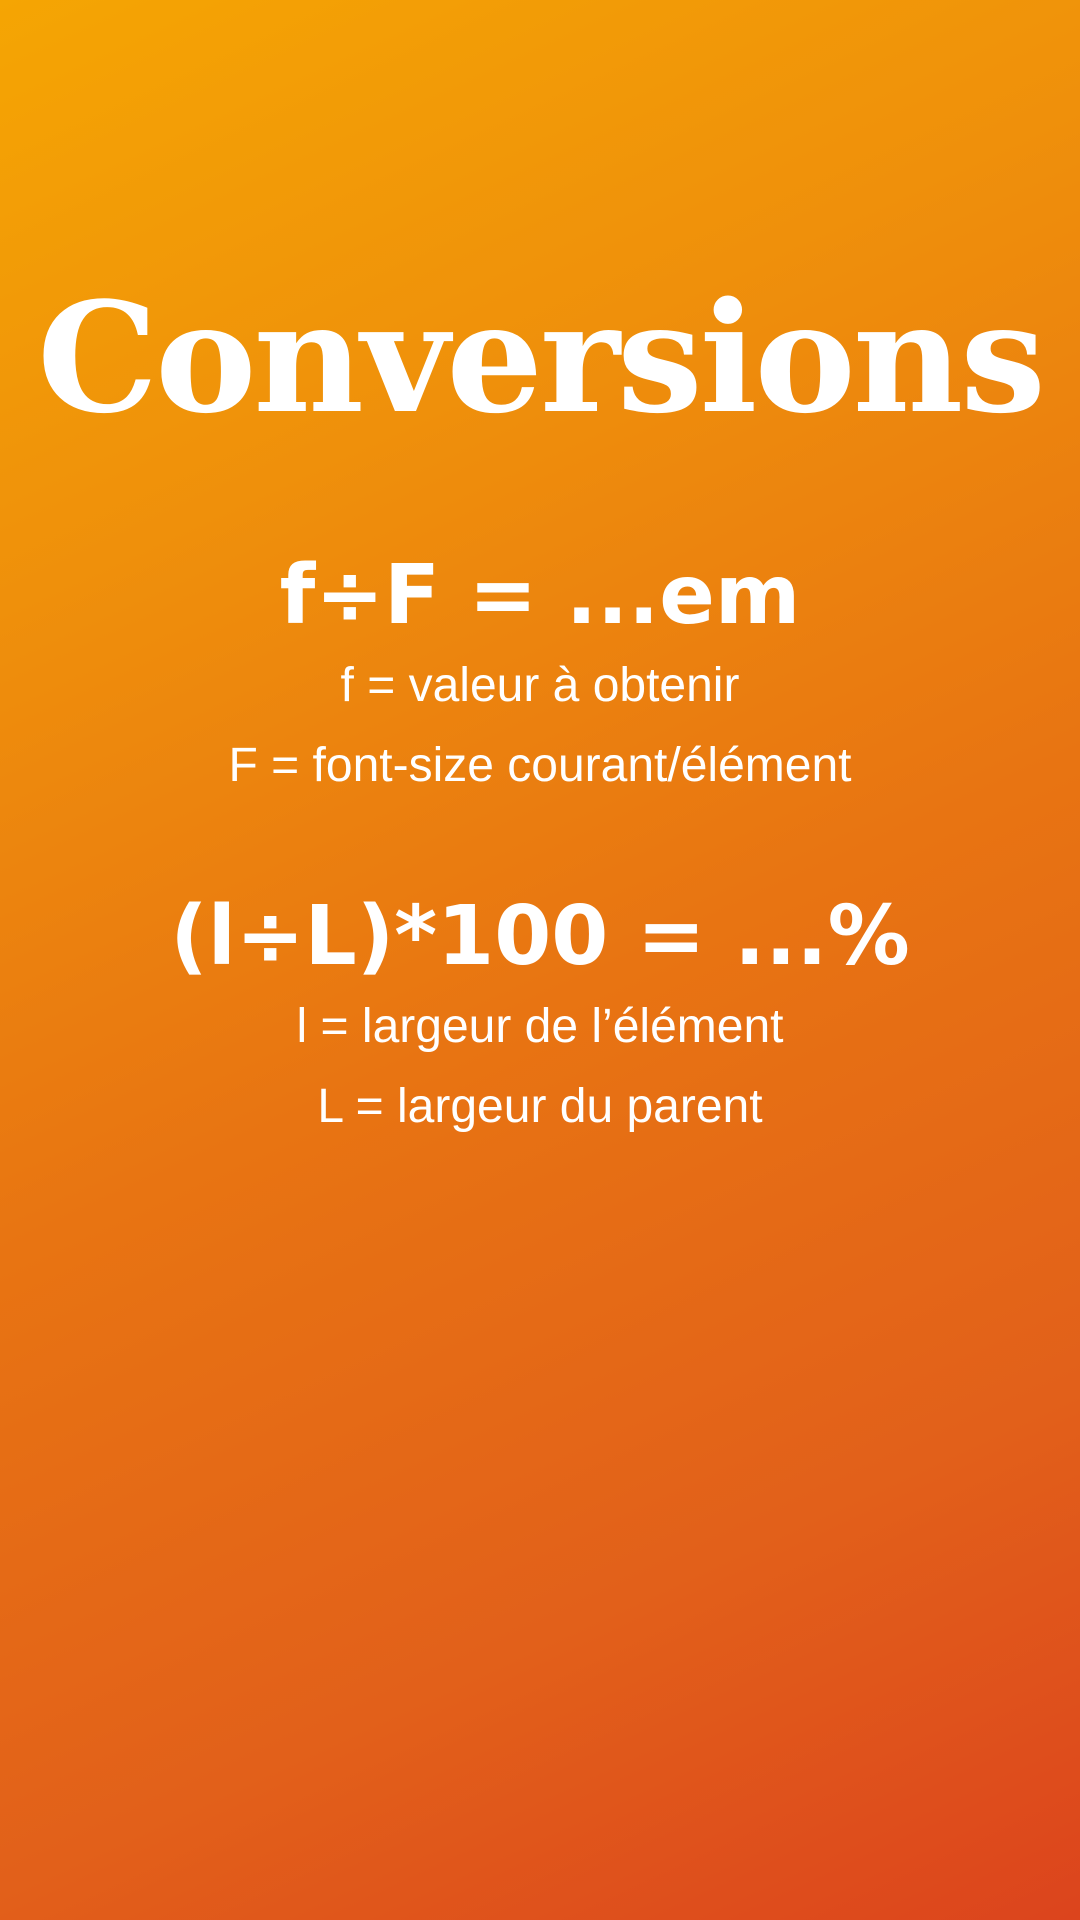  I want to click on em-legend-f: f = valeur à obtenir, so click(540, 685).